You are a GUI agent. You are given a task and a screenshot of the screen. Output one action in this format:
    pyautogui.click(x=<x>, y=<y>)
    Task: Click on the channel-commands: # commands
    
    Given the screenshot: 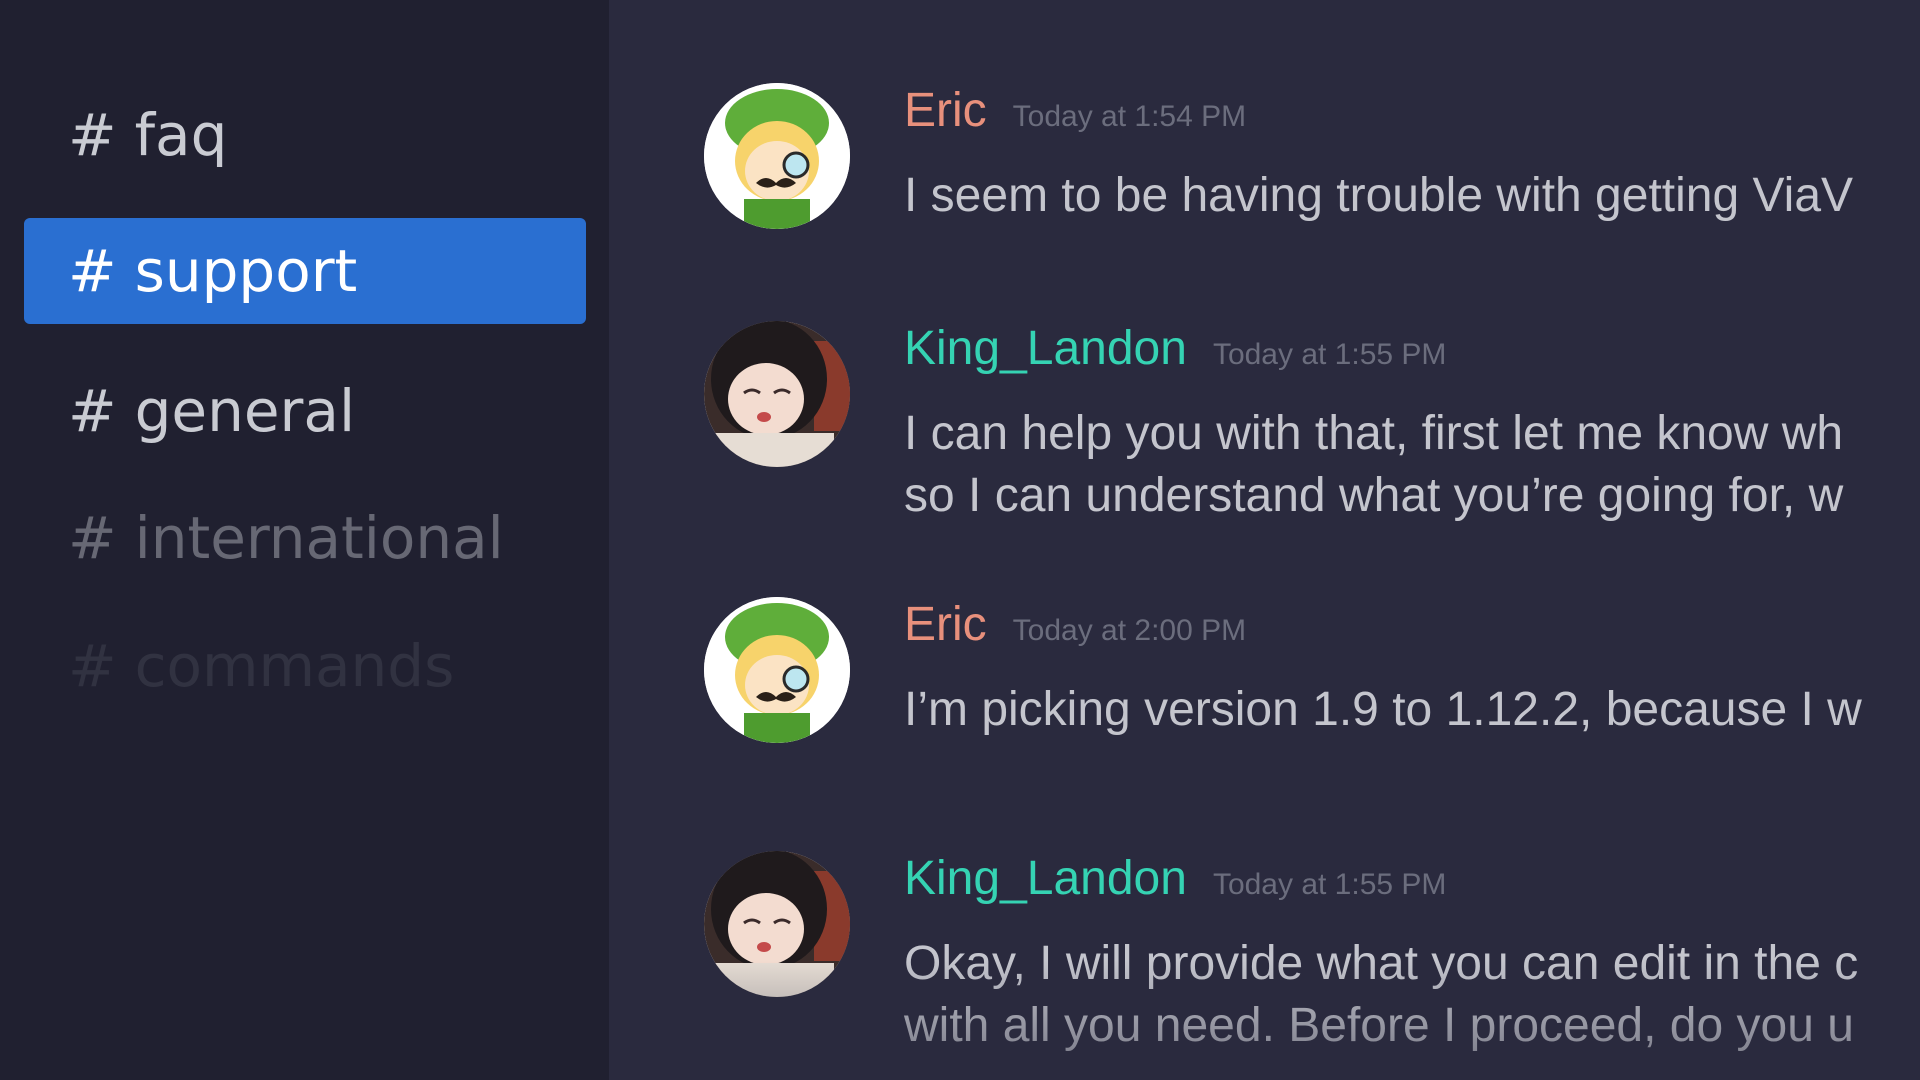 What is the action you would take?
    pyautogui.click(x=305, y=666)
    